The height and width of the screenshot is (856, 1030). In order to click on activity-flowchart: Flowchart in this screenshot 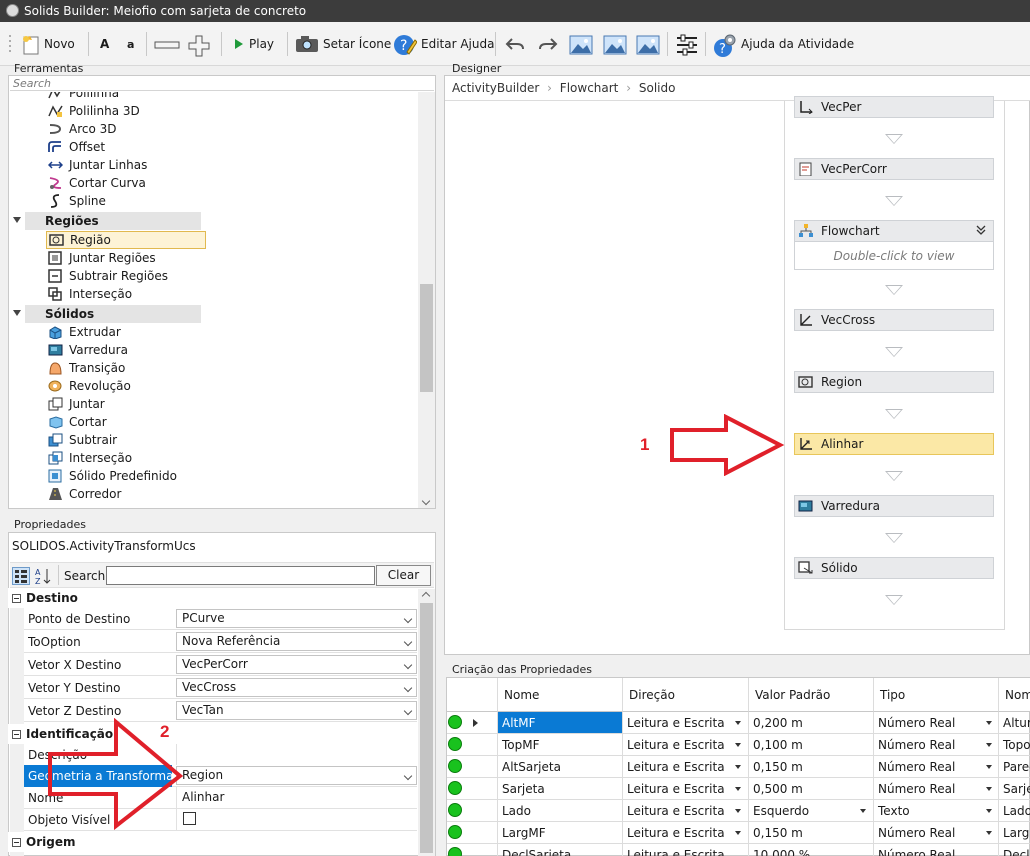, I will do `click(894, 231)`.